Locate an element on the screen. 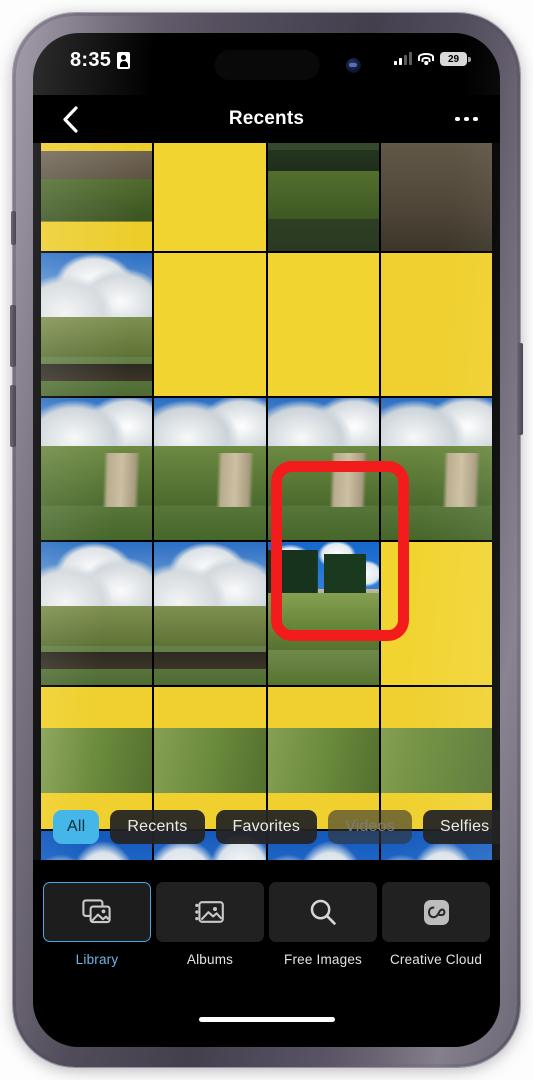  photo-thumb-green-leaves is located at coordinates (210, 197).